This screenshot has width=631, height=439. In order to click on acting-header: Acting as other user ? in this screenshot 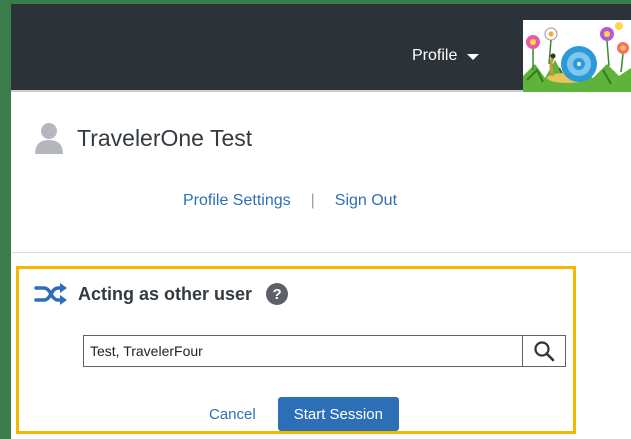, I will do `click(161, 294)`.